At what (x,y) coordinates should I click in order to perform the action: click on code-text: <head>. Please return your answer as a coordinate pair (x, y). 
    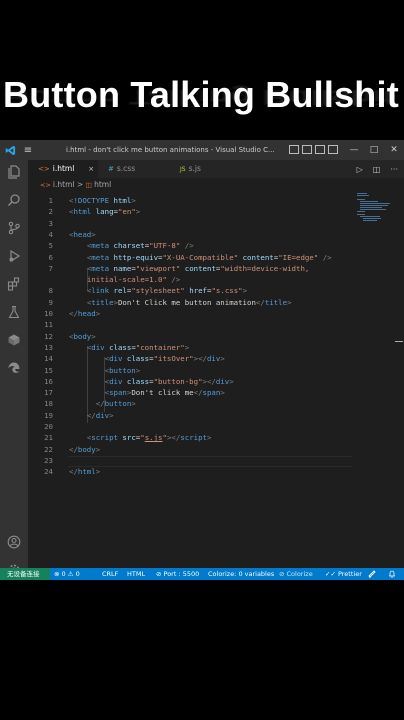
    Looking at the image, I should click on (82, 234).